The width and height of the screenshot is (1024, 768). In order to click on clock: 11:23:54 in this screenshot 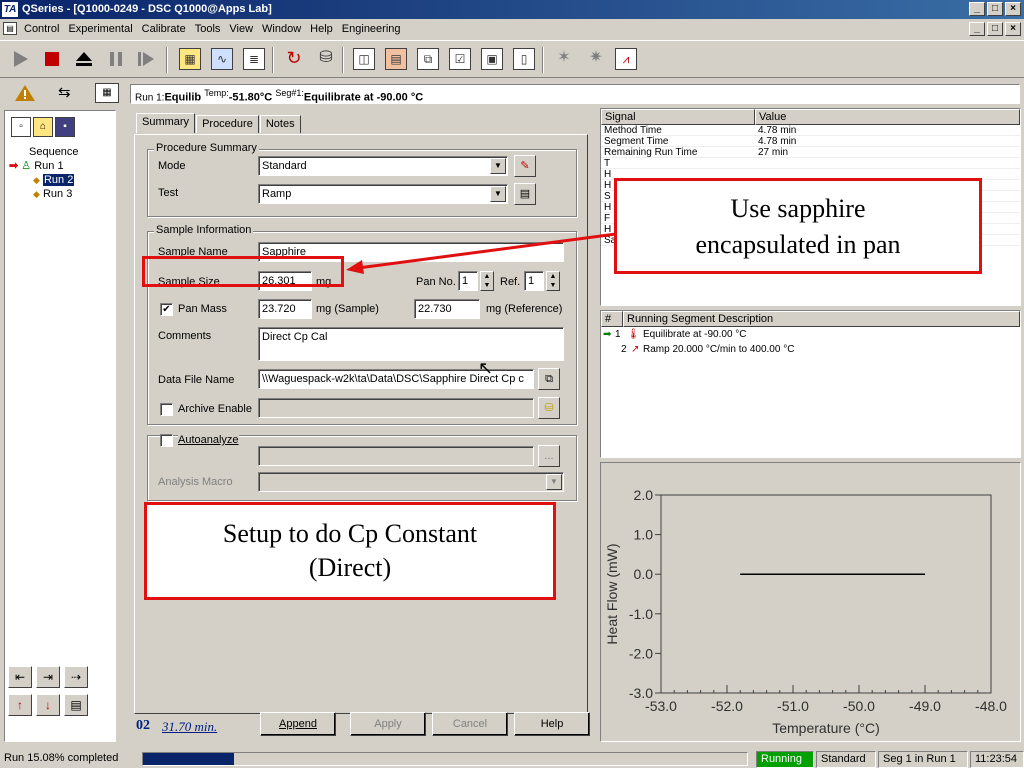, I will do `click(997, 759)`.